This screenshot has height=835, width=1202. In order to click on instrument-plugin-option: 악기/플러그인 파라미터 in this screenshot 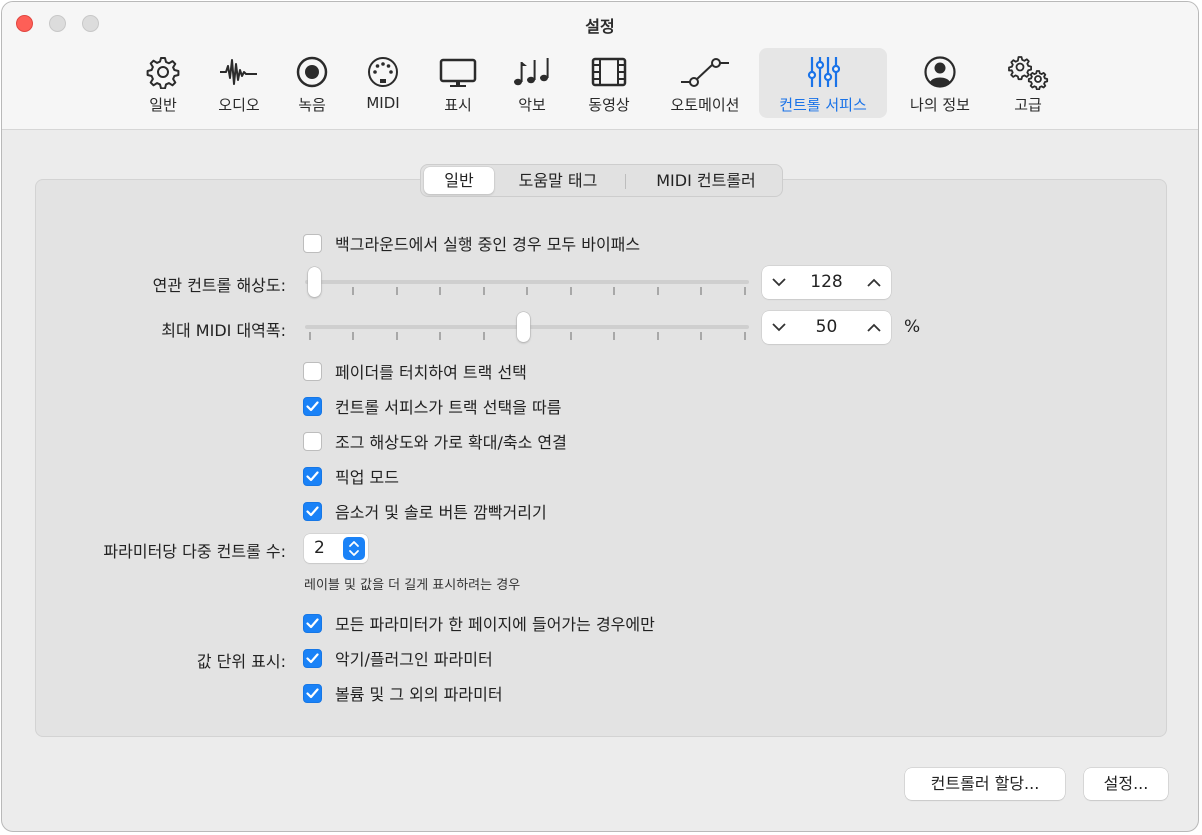, I will do `click(398, 658)`.